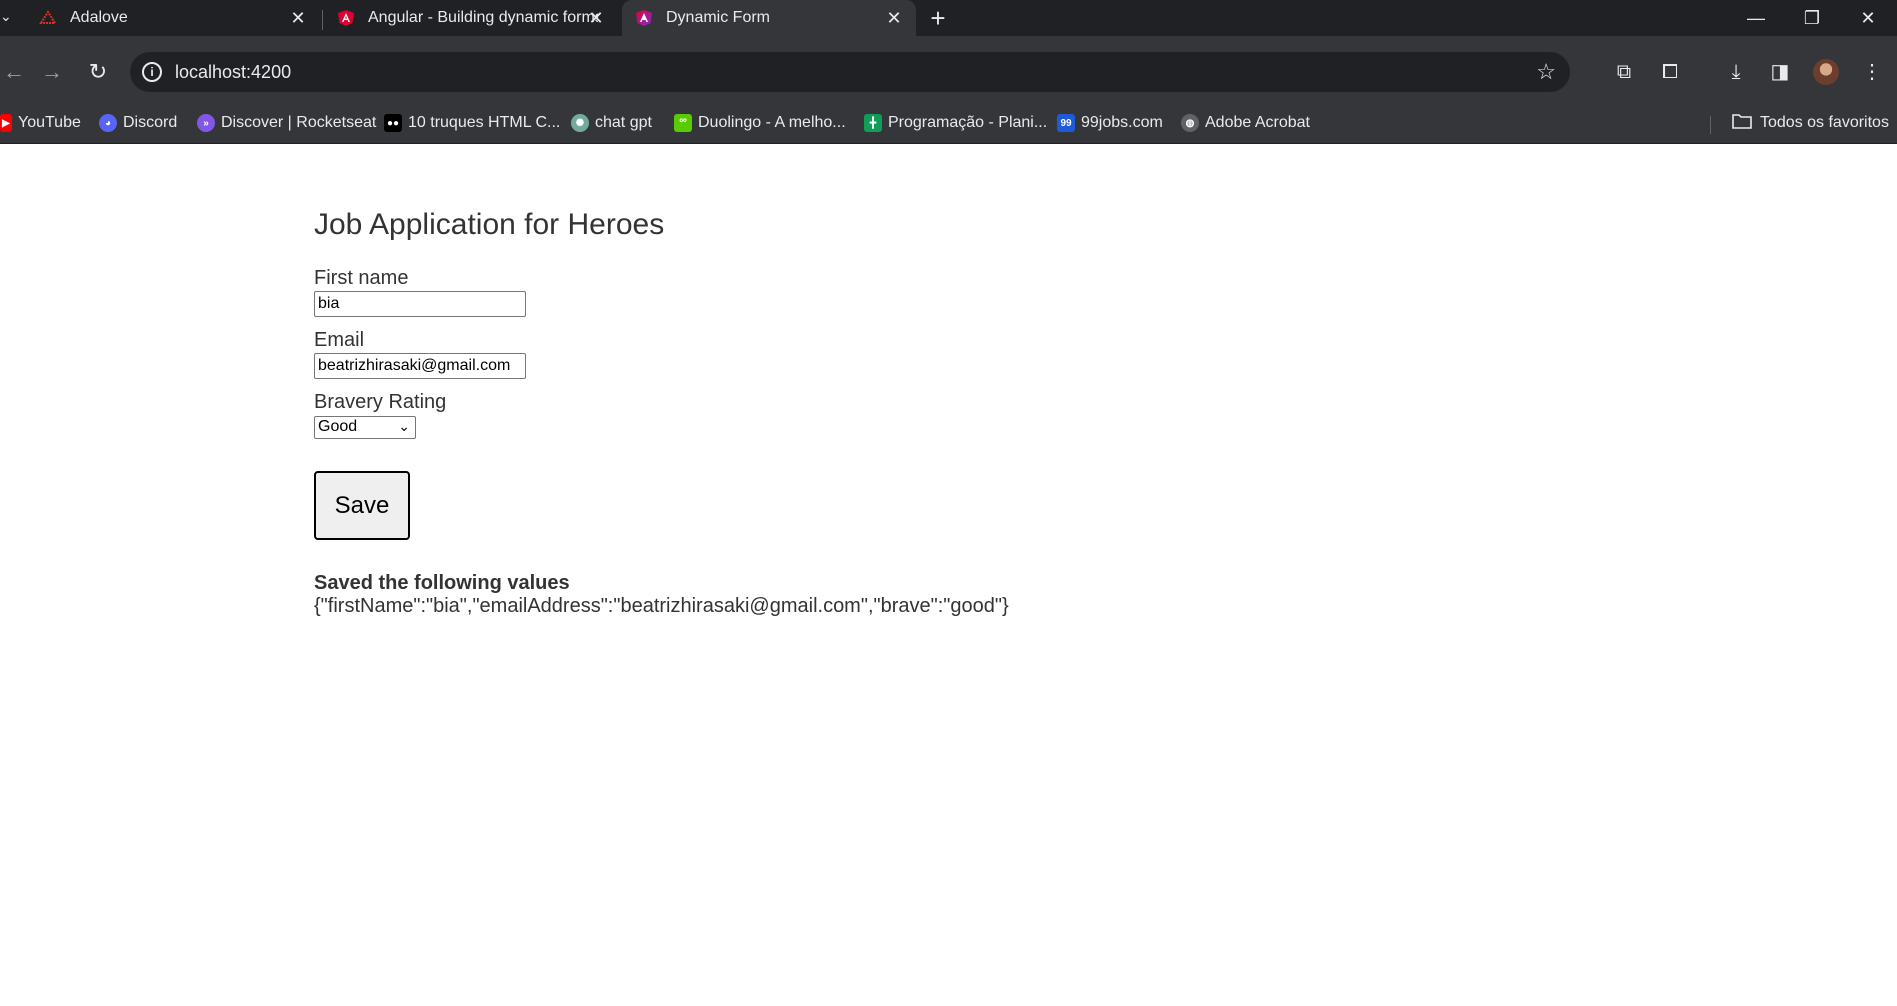 The image size is (1897, 1006). What do you see at coordinates (1066, 123) in the screenshot?
I see `99jobs-icon: 99` at bounding box center [1066, 123].